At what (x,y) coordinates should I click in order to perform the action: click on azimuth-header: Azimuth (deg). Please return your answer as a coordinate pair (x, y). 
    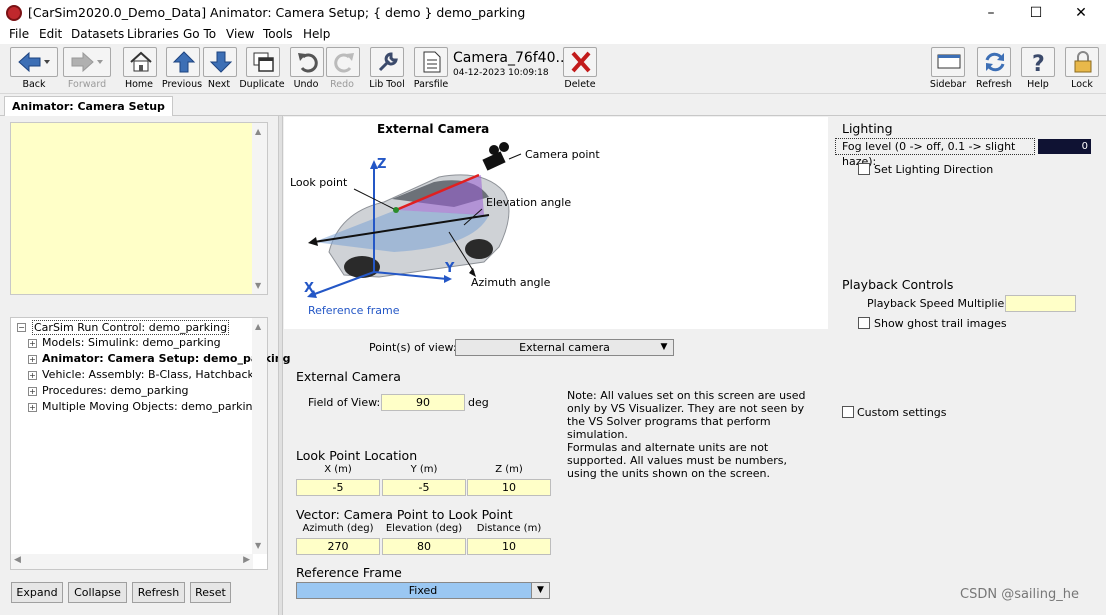
    Looking at the image, I should click on (338, 528).